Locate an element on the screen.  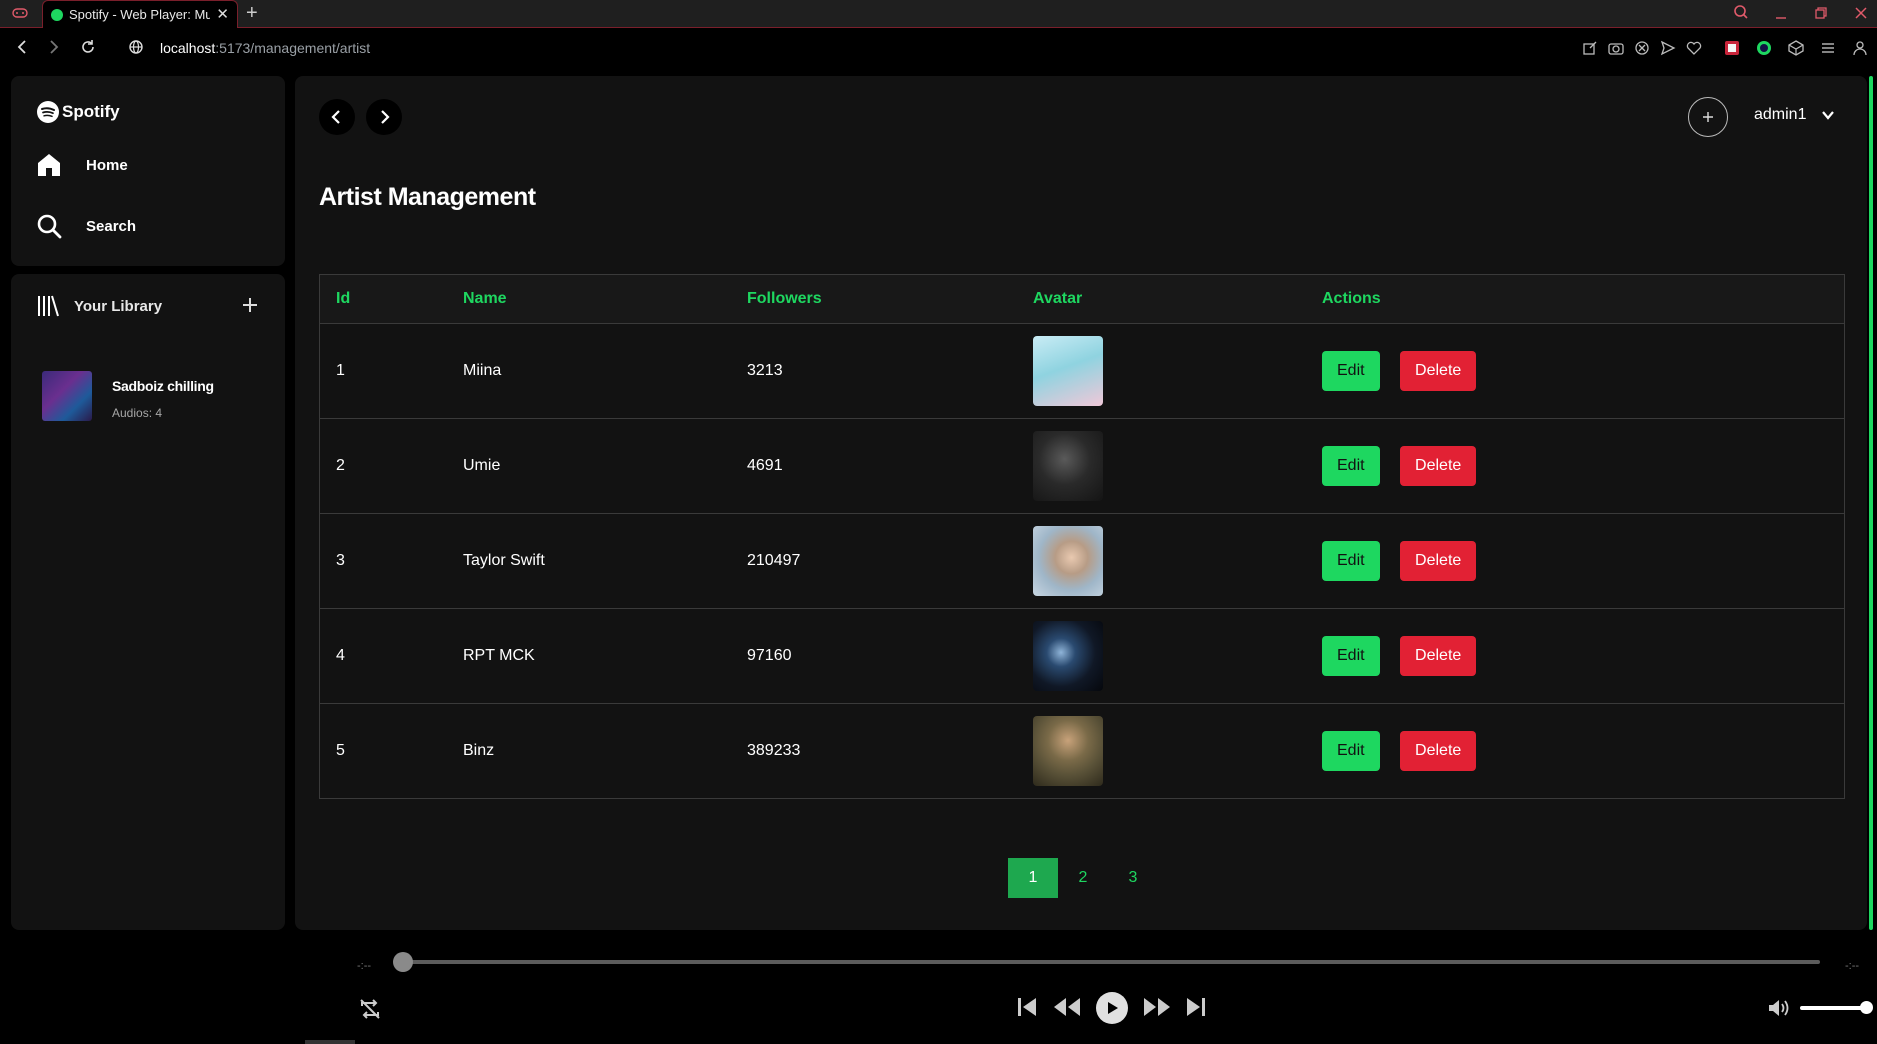
progress-handle is located at coordinates (403, 962).